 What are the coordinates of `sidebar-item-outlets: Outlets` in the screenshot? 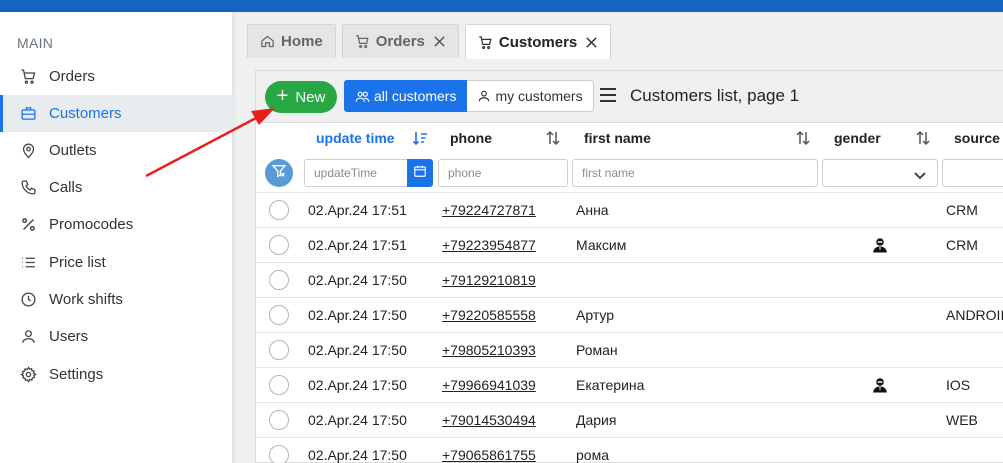 It's located at (116, 150).